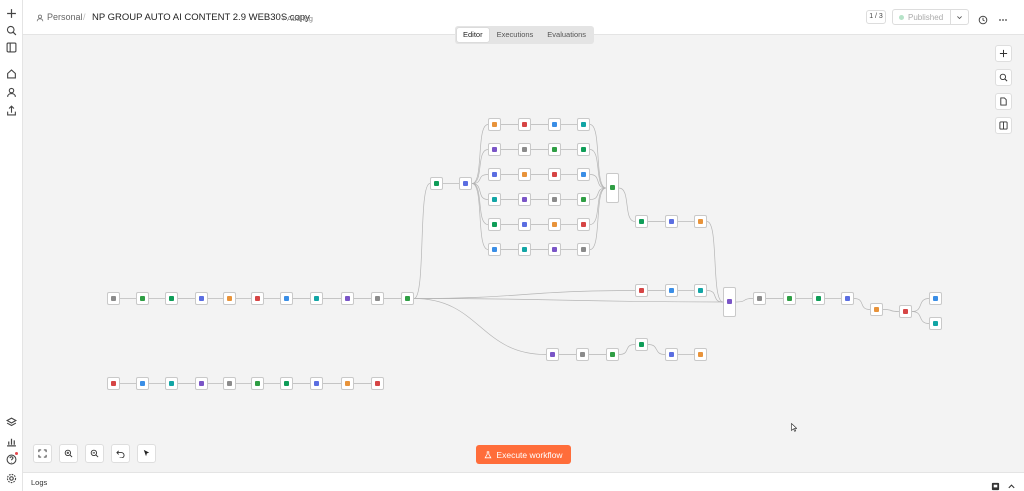 This screenshot has height=491, width=1024. Describe the element at coordinates (1003, 77) in the screenshot. I see `search-nodes-button` at that location.